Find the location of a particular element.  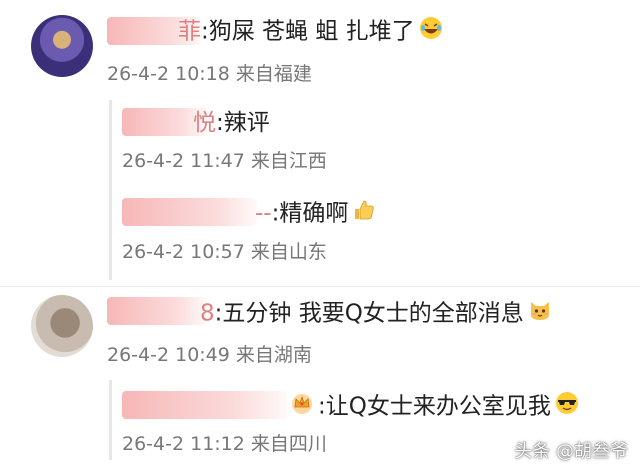

cat-emoji is located at coordinates (540, 314).